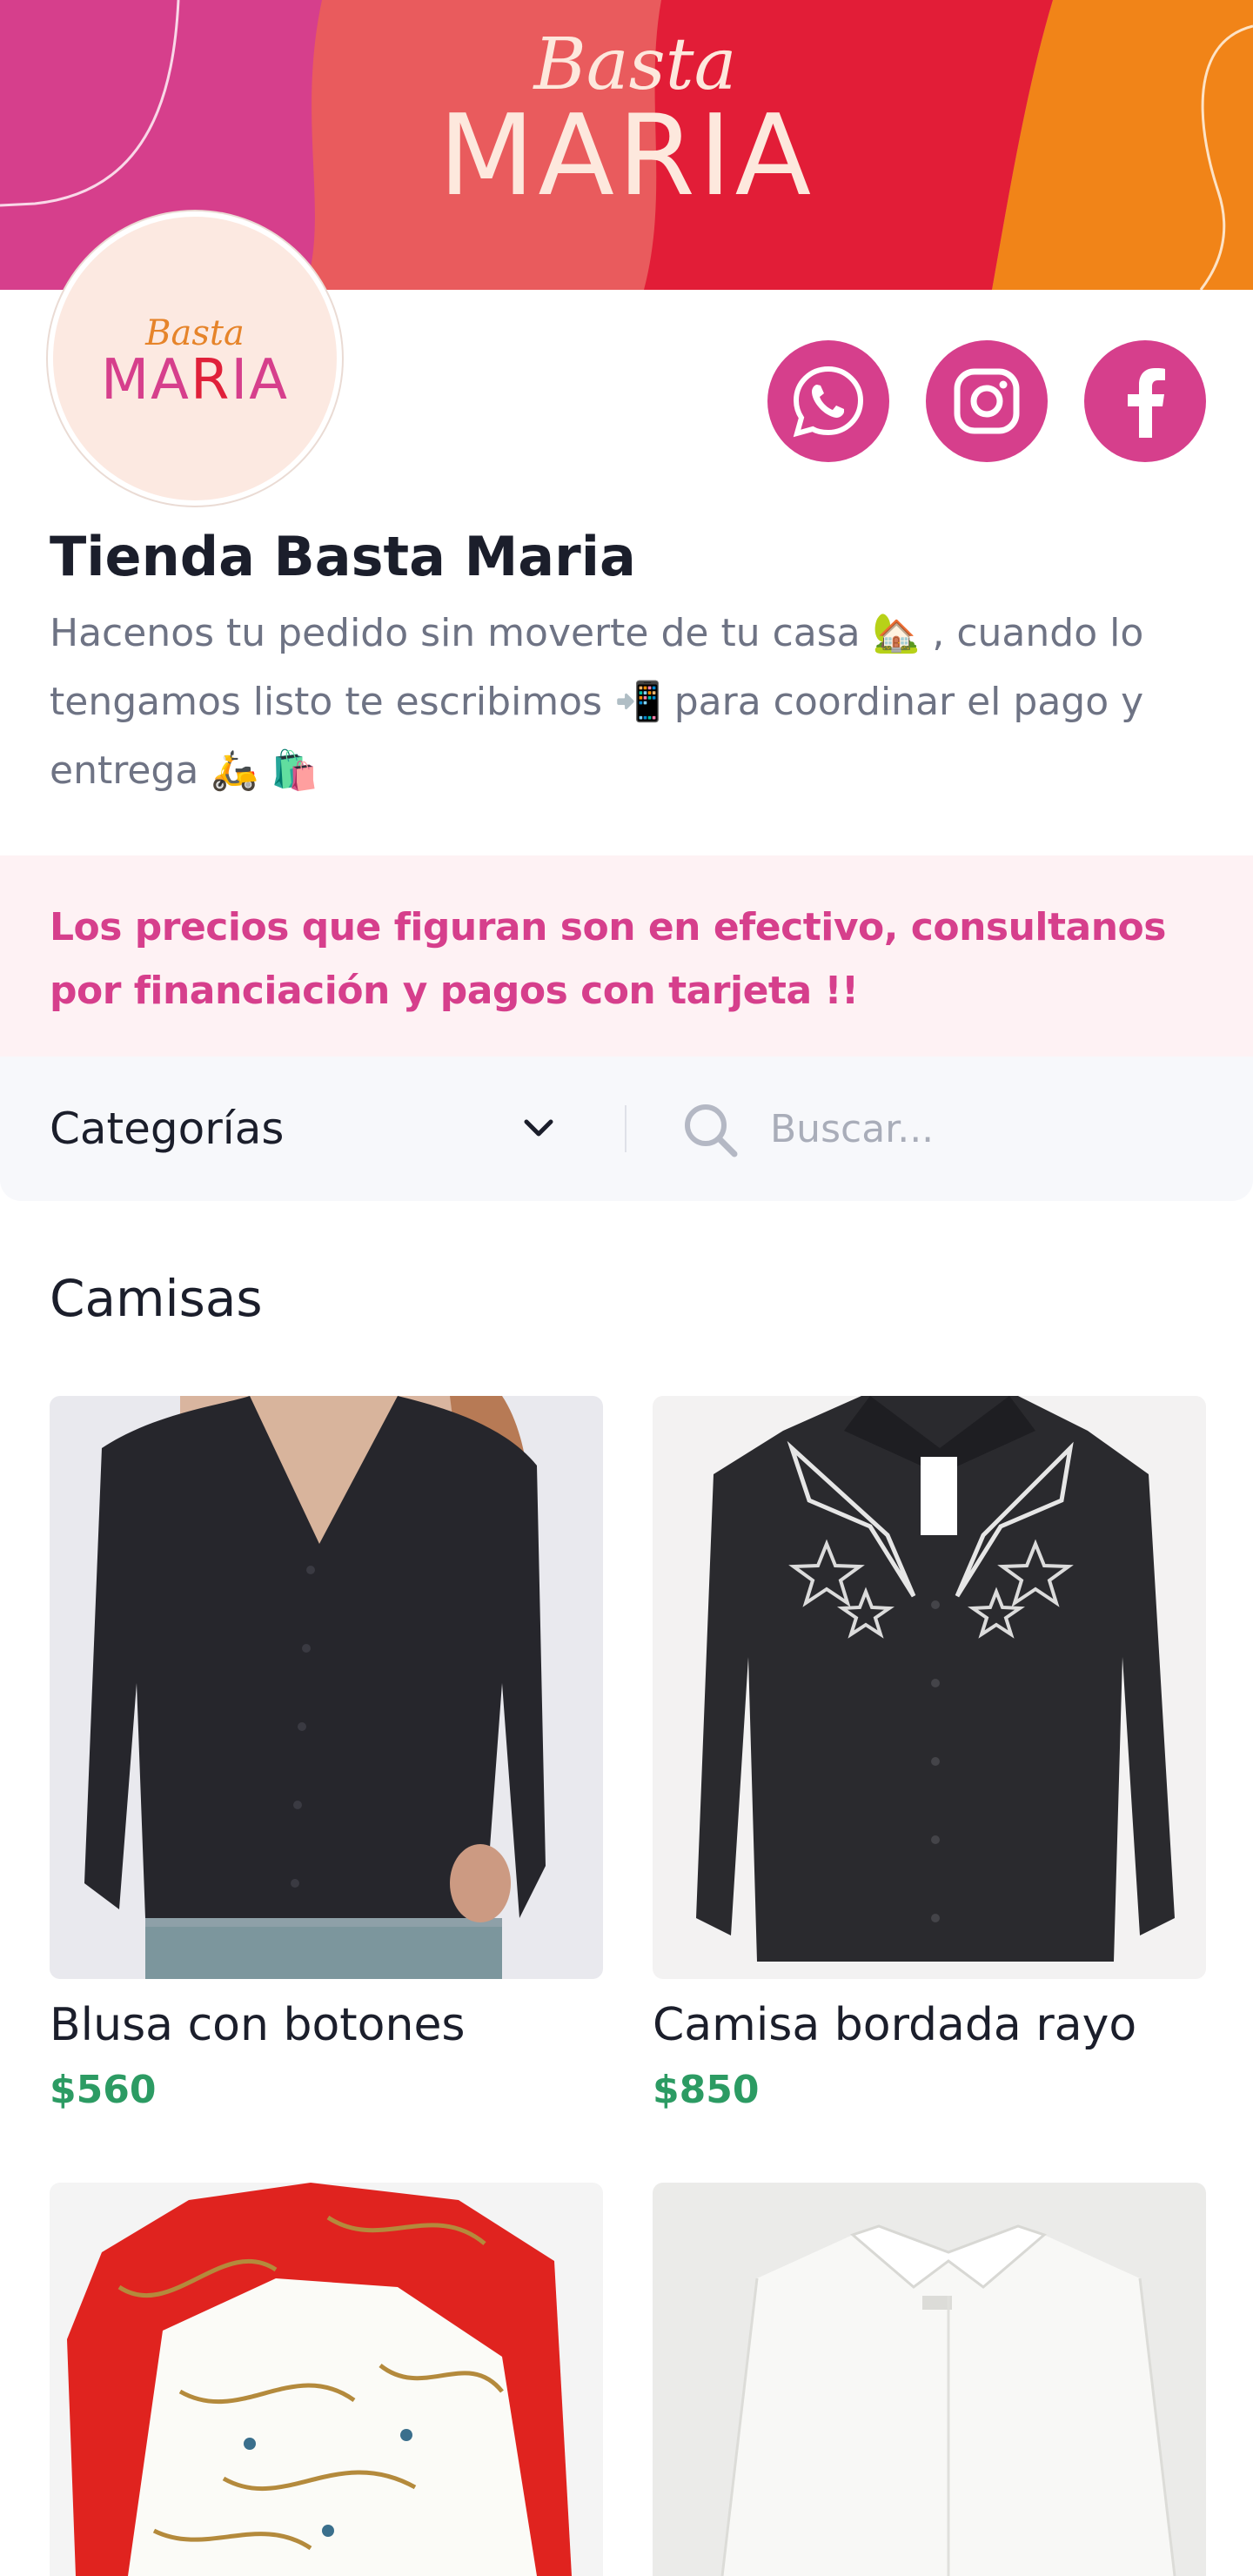 This screenshot has height=2576, width=1253. I want to click on banner-logo-caps: MARIA, so click(626, 156).